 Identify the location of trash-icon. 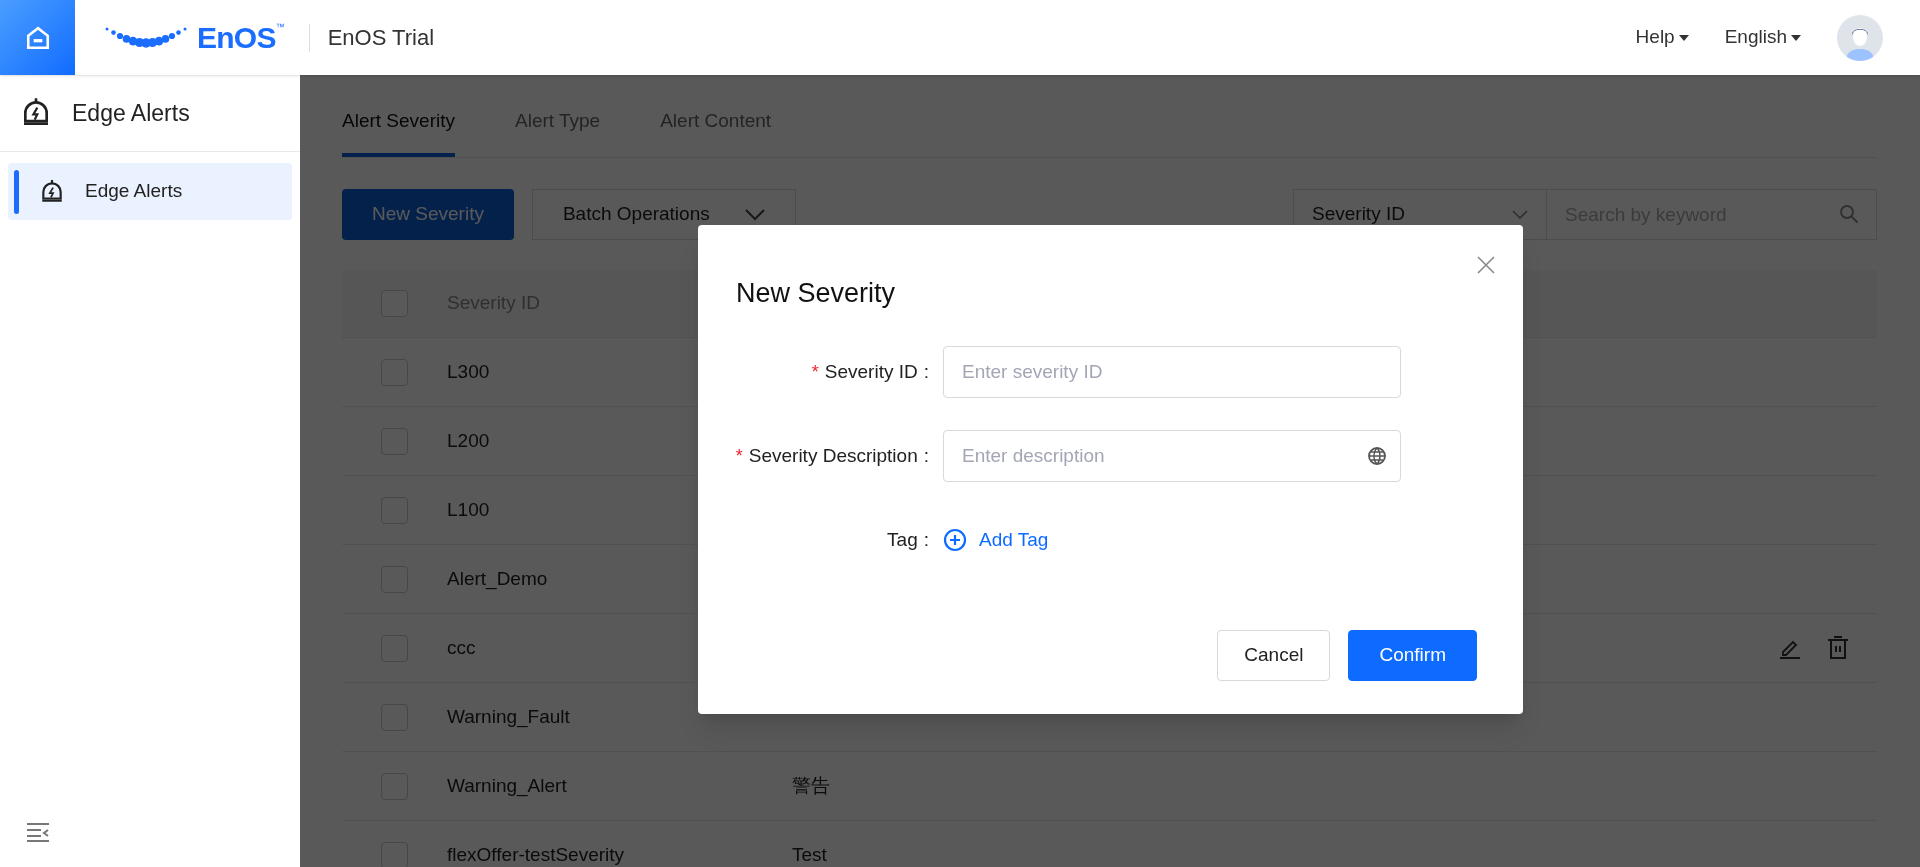
(1838, 648).